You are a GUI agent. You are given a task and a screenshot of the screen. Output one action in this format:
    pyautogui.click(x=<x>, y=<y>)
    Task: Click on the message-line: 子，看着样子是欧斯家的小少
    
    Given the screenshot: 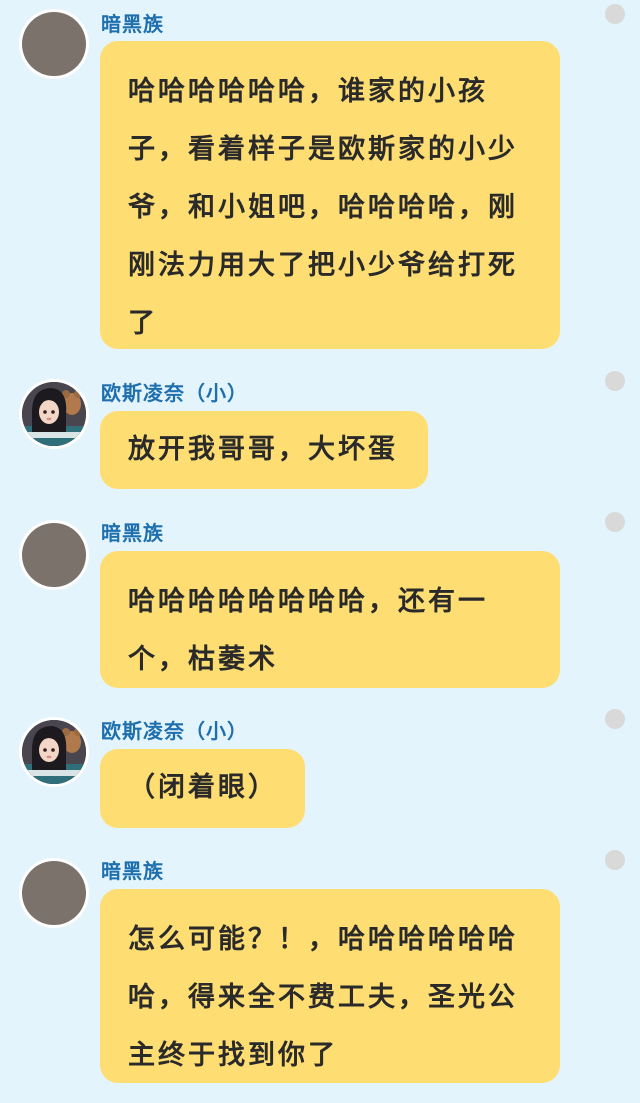 What is the action you would take?
    pyautogui.click(x=323, y=149)
    